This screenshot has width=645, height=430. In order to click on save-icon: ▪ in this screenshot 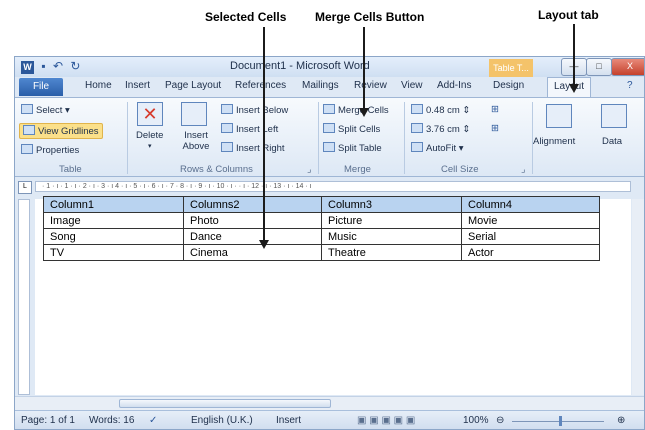, I will do `click(43, 66)`.